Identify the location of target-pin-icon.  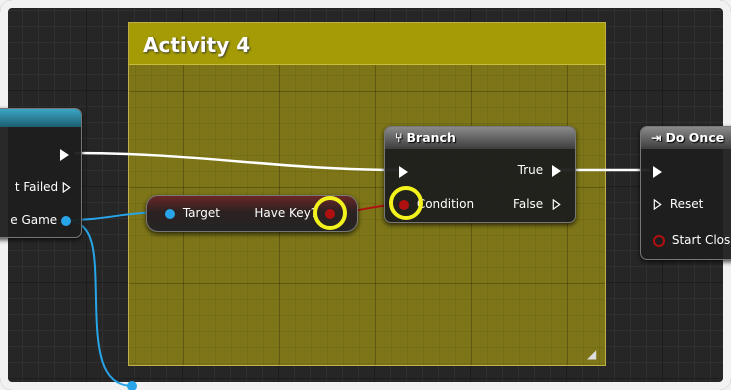
(170, 213).